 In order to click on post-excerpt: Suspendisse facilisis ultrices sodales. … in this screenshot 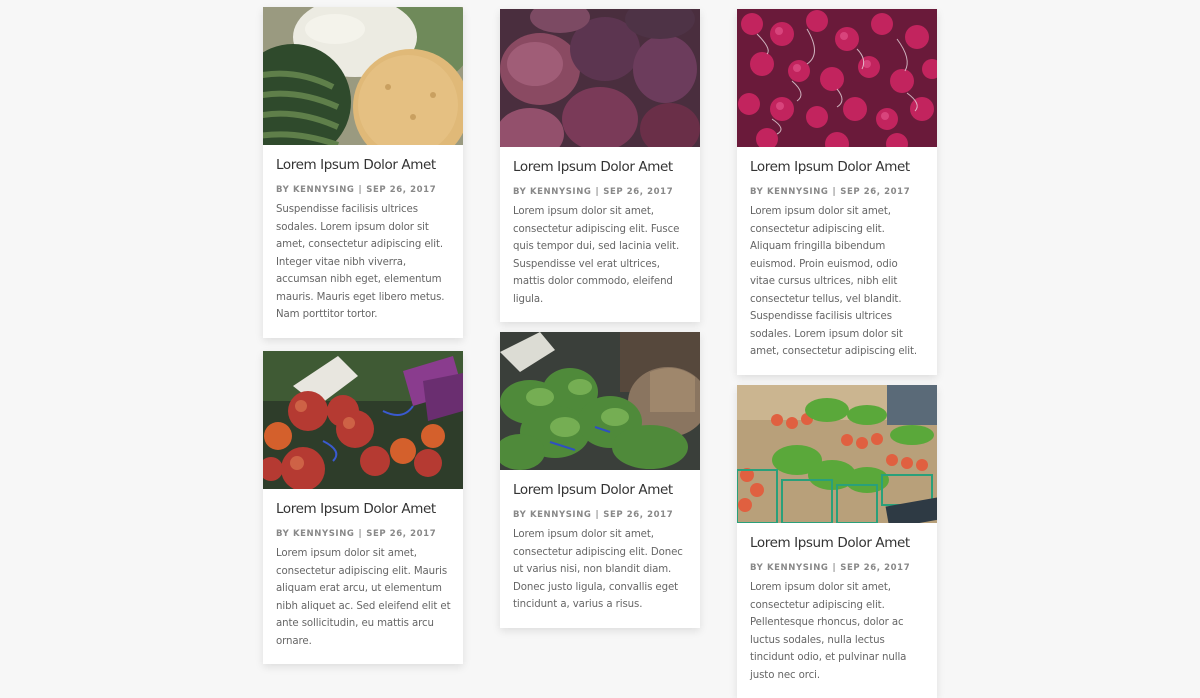, I will do `click(360, 262)`.